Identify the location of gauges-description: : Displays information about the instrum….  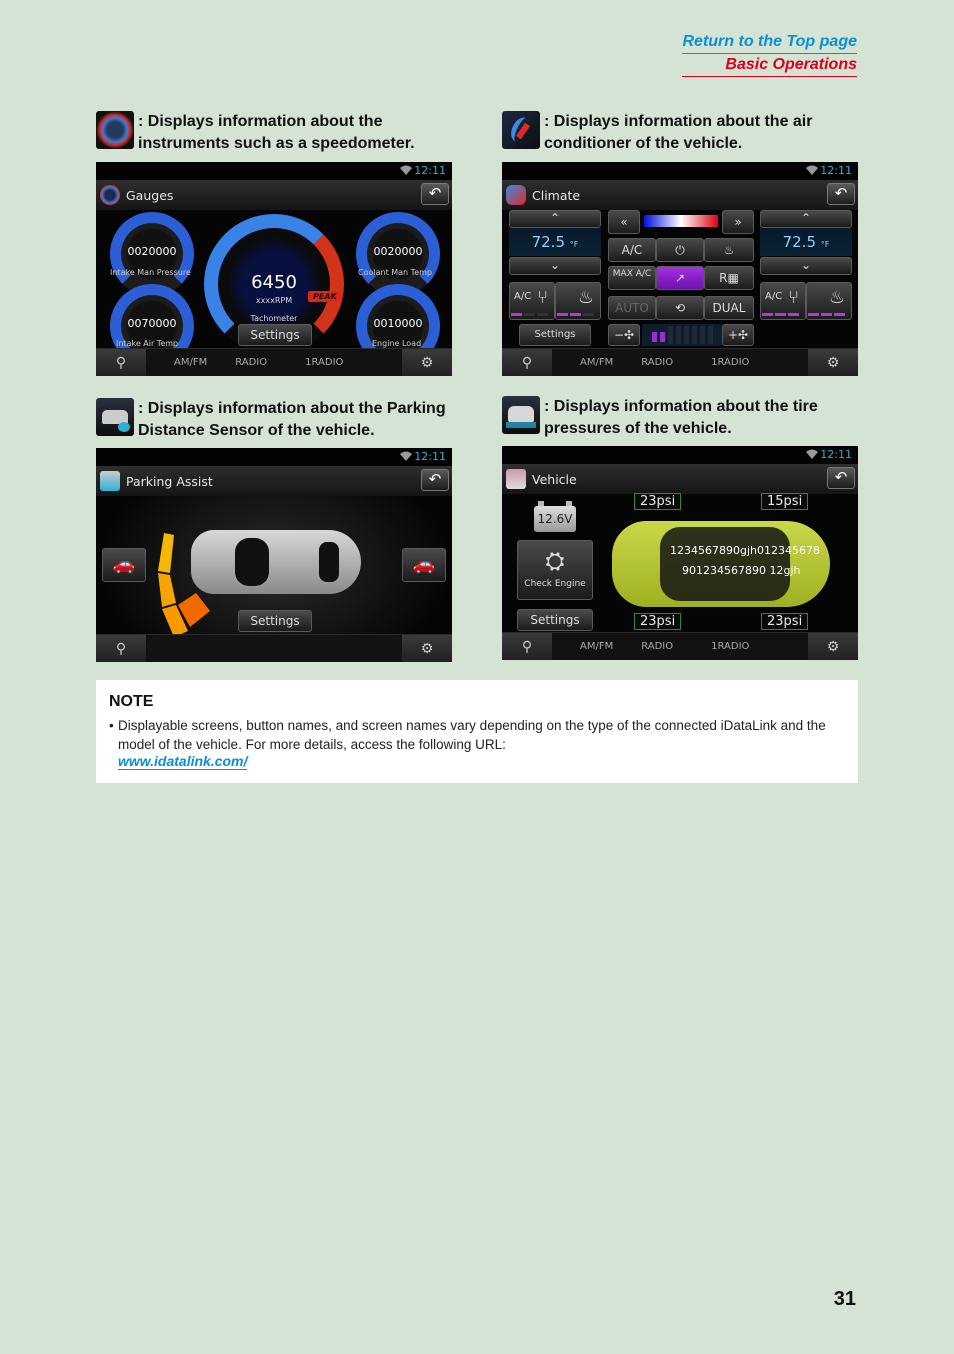
(277, 132).